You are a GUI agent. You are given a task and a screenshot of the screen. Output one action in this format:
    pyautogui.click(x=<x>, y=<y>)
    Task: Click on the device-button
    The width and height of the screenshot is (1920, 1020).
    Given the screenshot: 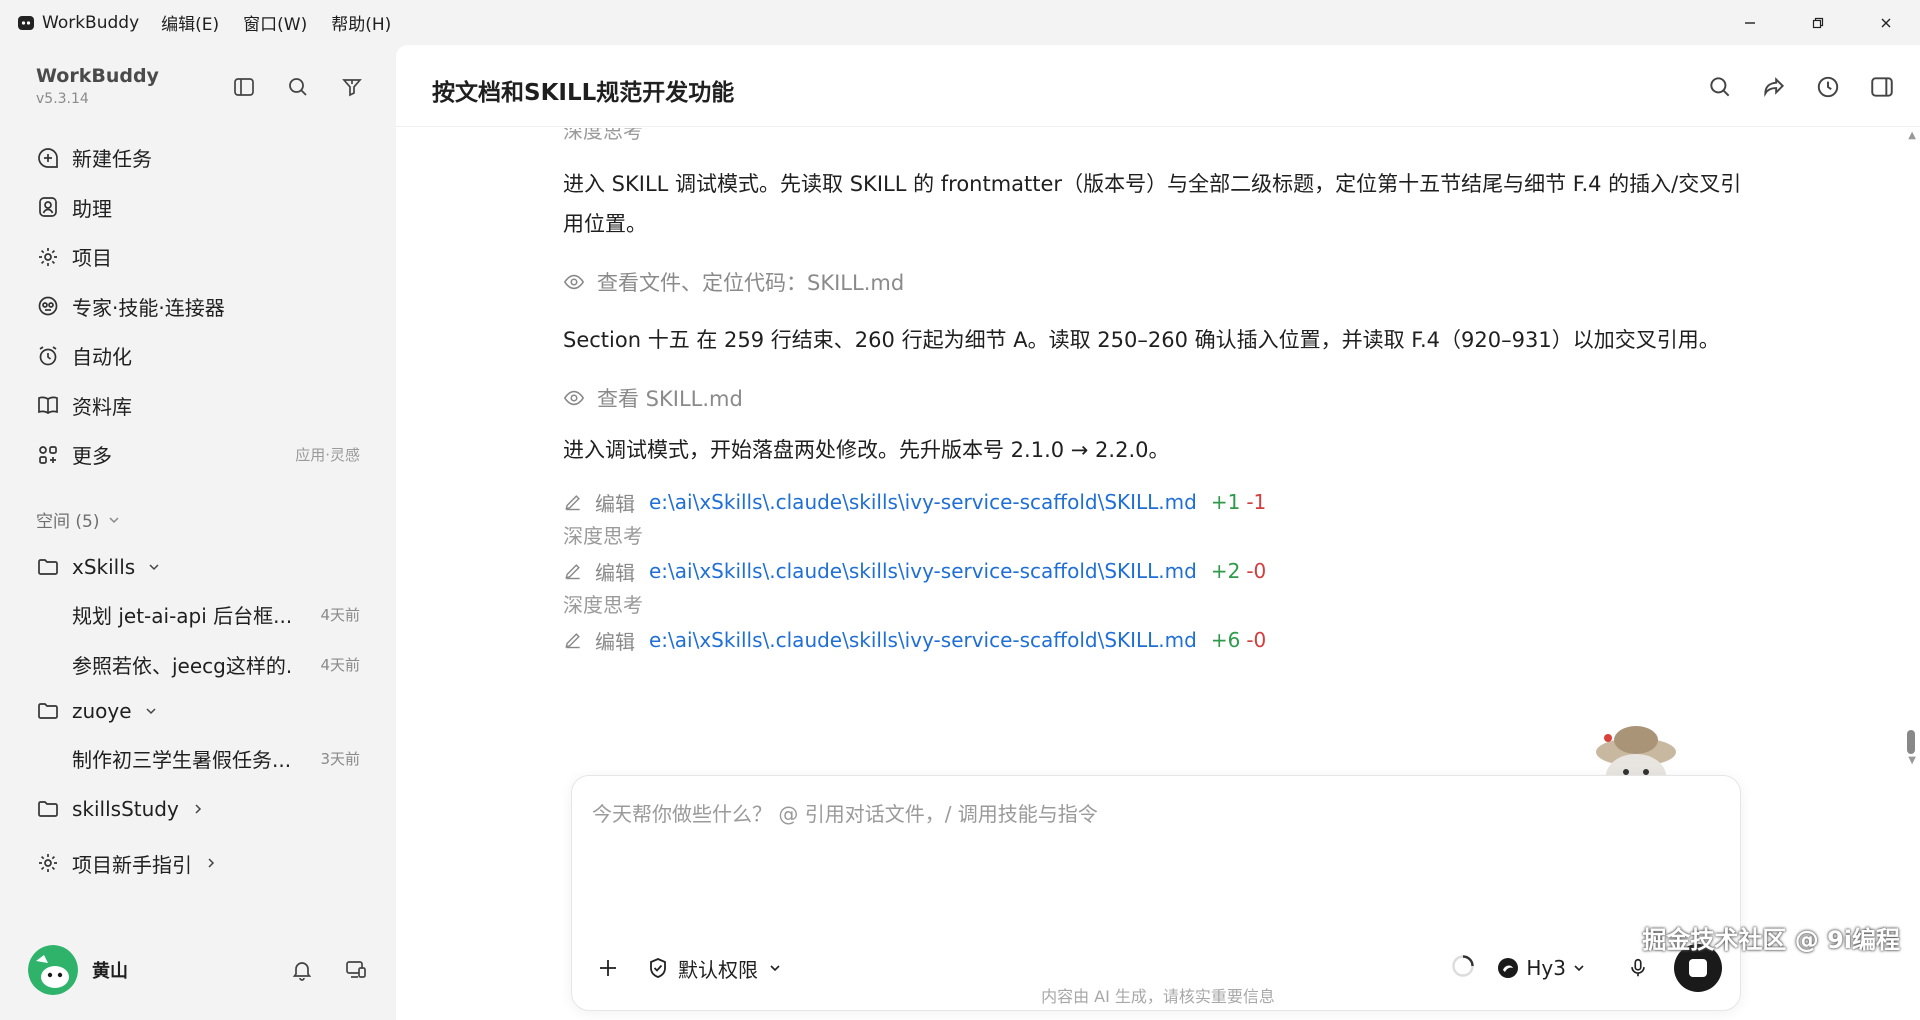 What is the action you would take?
    pyautogui.click(x=356, y=970)
    